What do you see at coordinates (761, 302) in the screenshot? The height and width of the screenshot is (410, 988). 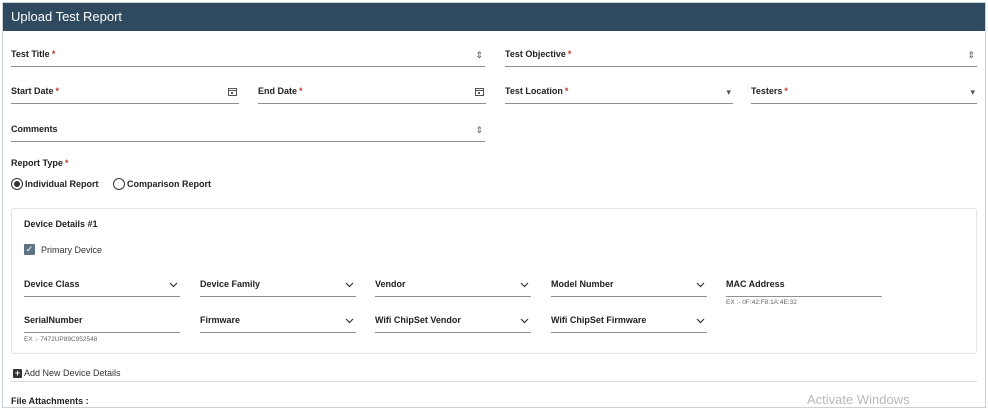 I see `mac-address-hint: EX :- 0F:42:F8:1A:4E:32` at bounding box center [761, 302].